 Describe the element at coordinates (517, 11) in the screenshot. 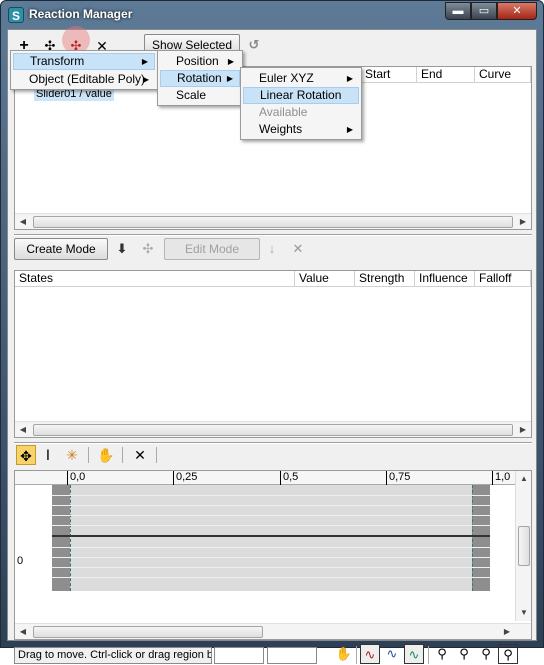

I see `close-button: ✕` at that location.